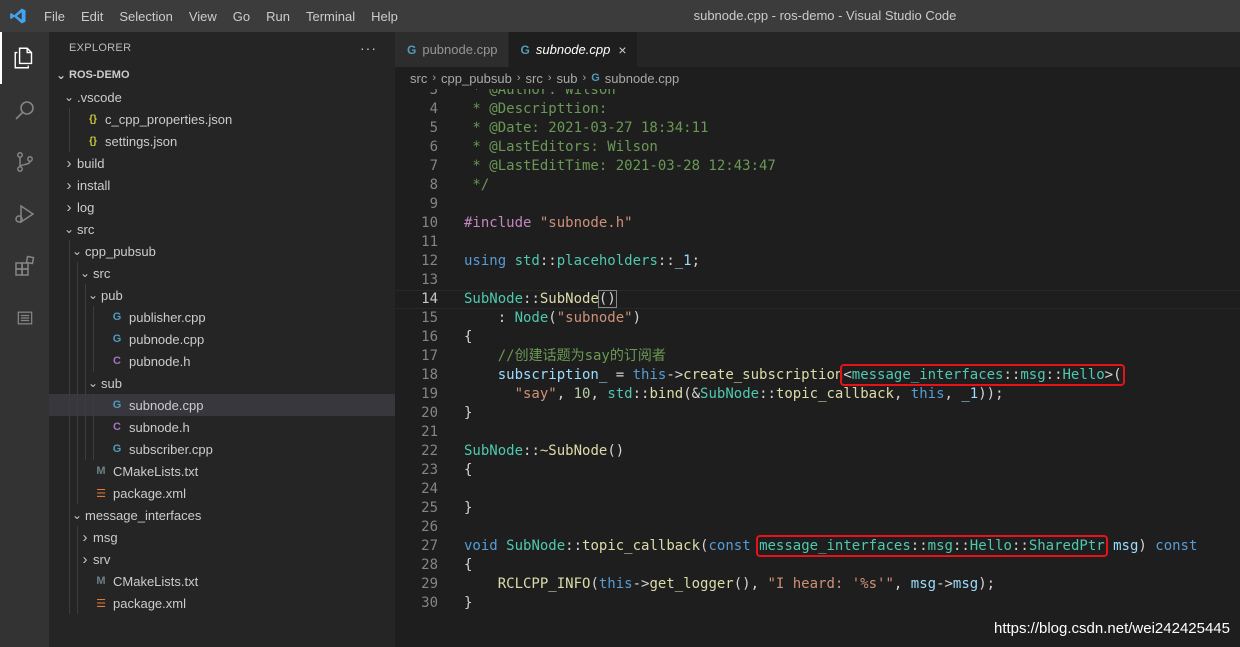 This screenshot has height=647, width=1240. I want to click on menu-item-file: File, so click(54, 16).